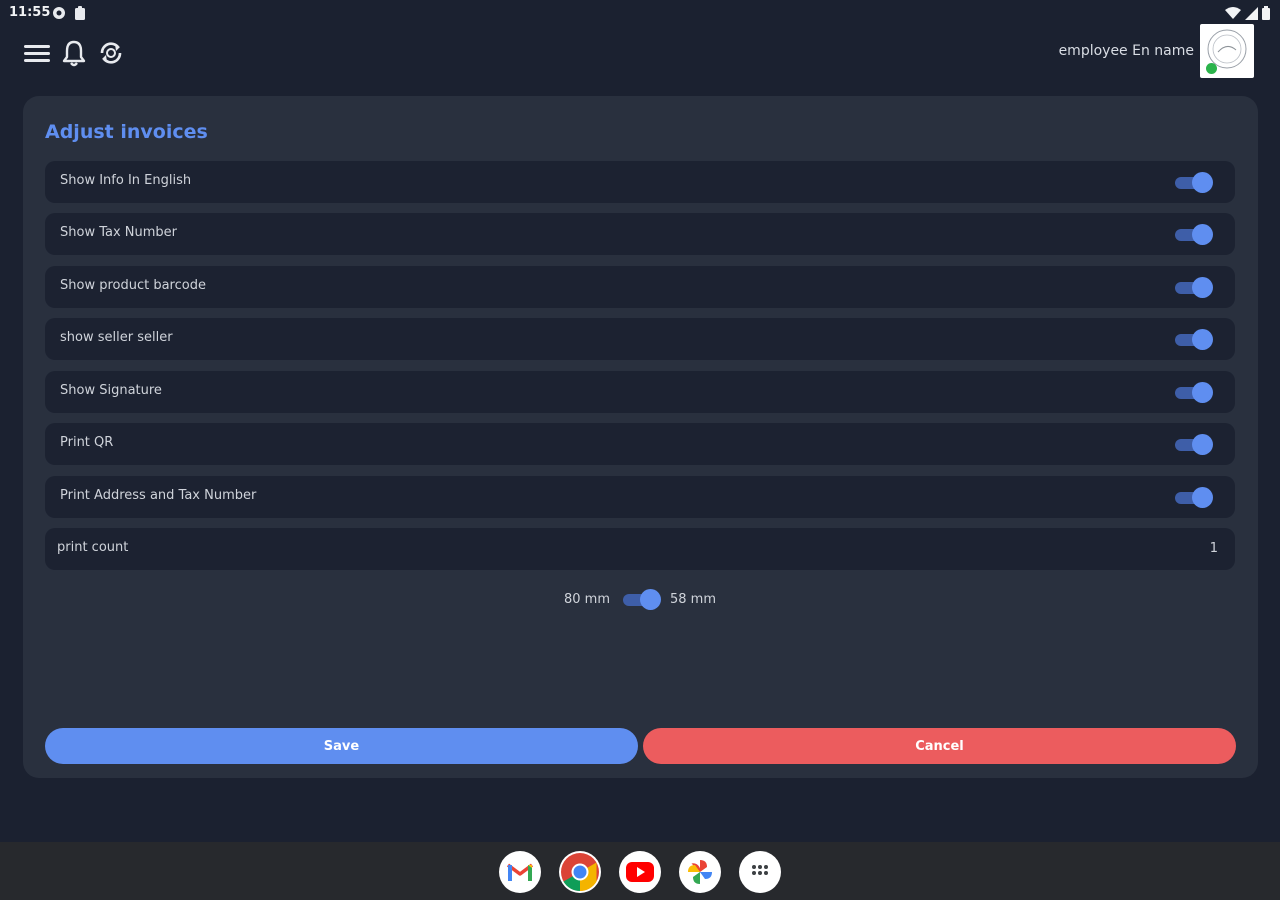 Image resolution: width=1280 pixels, height=900 pixels. What do you see at coordinates (760, 872) in the screenshot?
I see `app-drawer-icon` at bounding box center [760, 872].